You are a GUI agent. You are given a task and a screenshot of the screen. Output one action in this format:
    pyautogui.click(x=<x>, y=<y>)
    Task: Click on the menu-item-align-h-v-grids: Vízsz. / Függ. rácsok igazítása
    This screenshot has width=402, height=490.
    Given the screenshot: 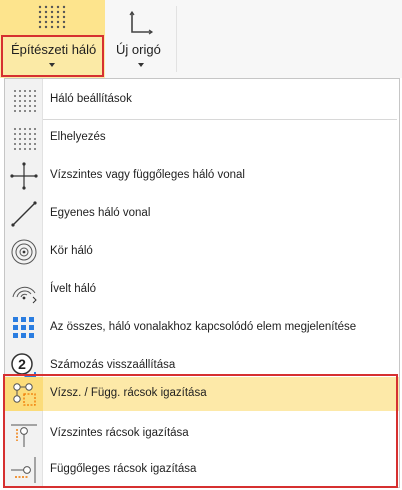 What is the action you would take?
    pyautogui.click(x=202, y=394)
    